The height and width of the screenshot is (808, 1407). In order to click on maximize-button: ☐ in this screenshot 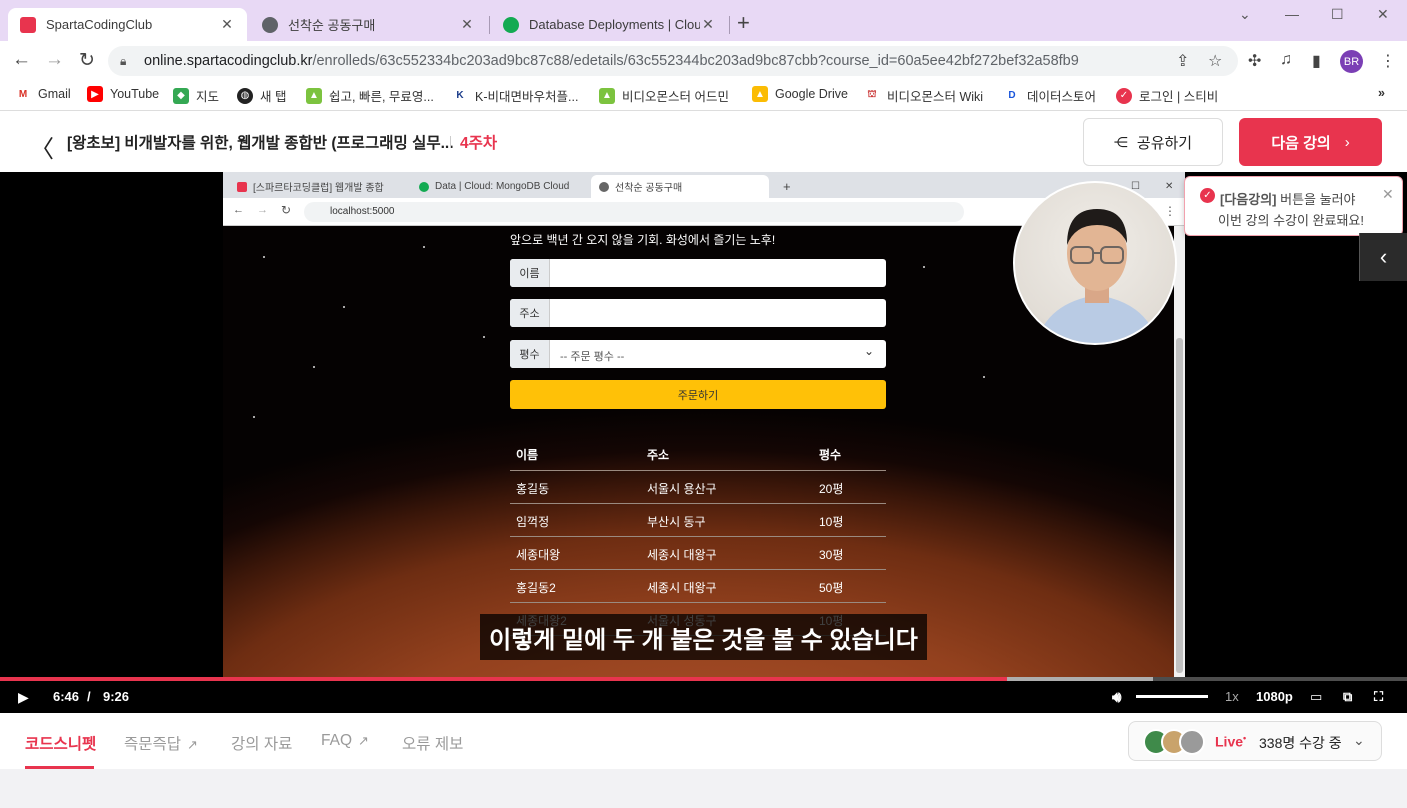, I will do `click(1337, 14)`.